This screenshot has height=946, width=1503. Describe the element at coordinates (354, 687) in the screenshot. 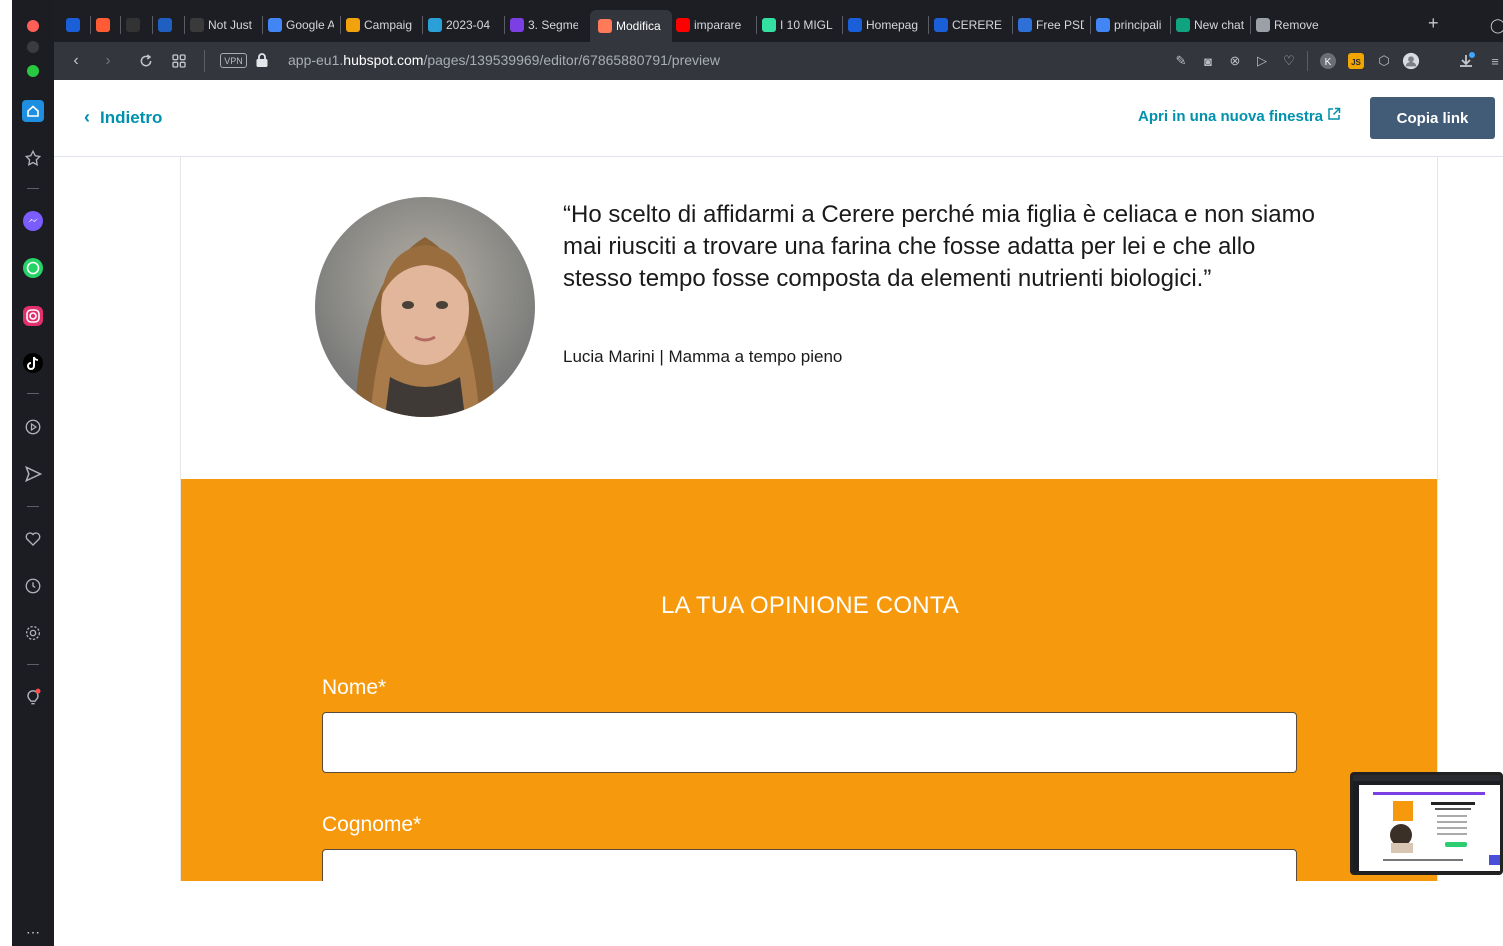

I see `first-name-label: Nome*` at that location.